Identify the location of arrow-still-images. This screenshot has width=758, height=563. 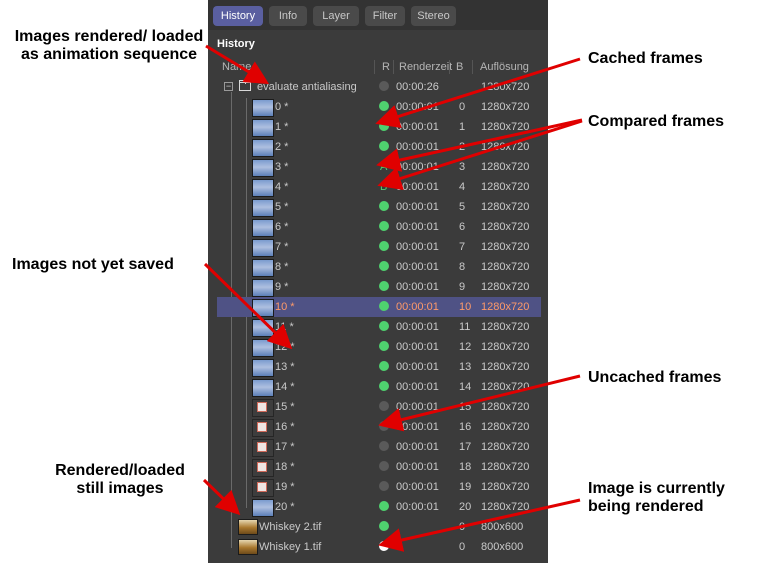
(221, 497).